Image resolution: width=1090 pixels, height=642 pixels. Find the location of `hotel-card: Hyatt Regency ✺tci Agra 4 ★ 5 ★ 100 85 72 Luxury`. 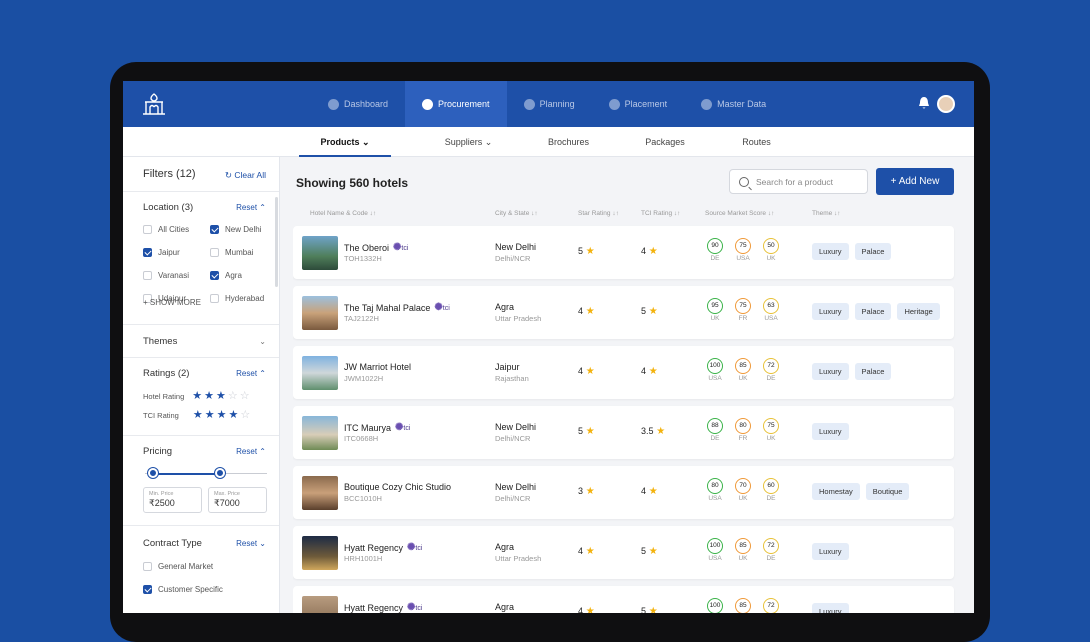

hotel-card: Hyatt Regency ✺tci Agra 4 ★ 5 ★ 100 85 72 Luxury is located at coordinates (623, 599).